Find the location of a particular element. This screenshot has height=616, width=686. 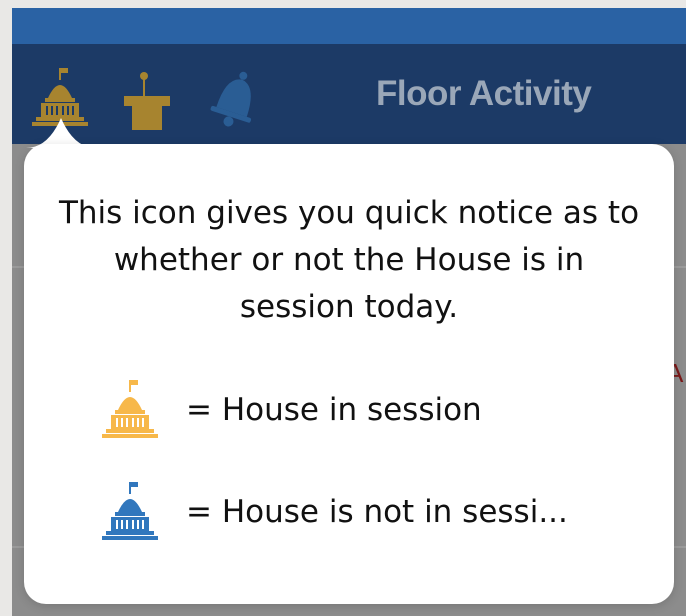

status-bar is located at coordinates (349, 26).